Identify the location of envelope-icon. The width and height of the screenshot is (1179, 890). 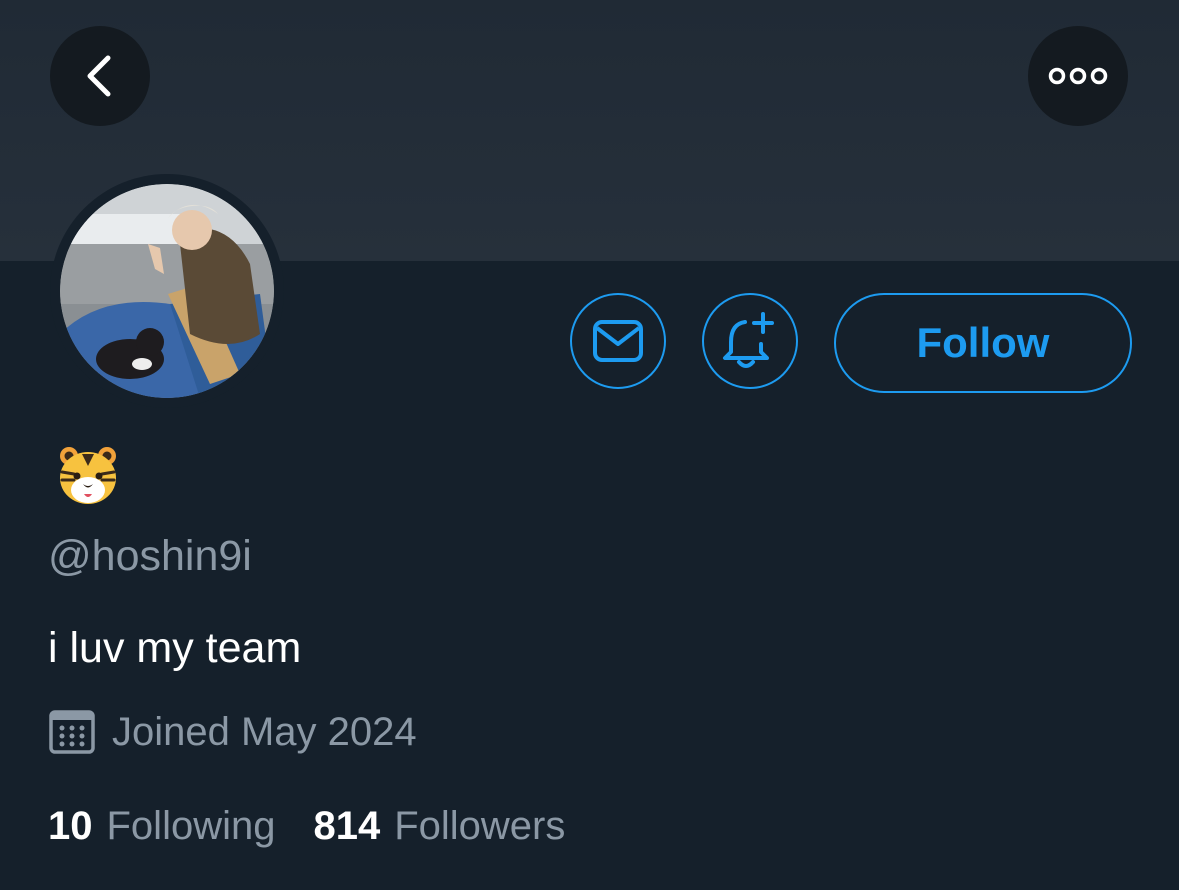
(618, 341).